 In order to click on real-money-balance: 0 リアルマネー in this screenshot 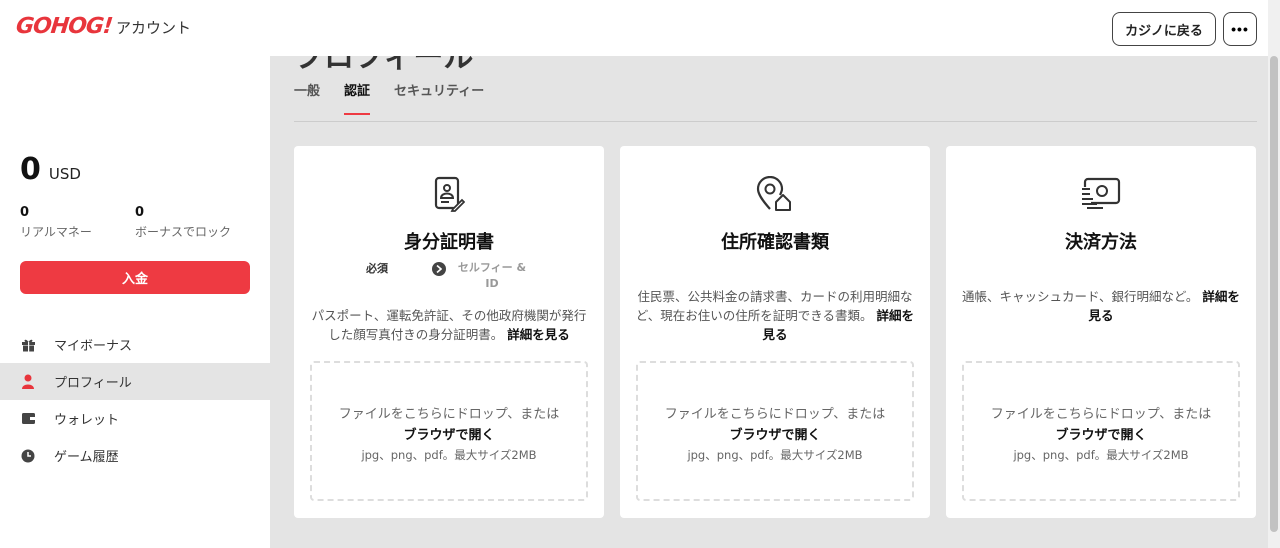, I will do `click(56, 222)`.